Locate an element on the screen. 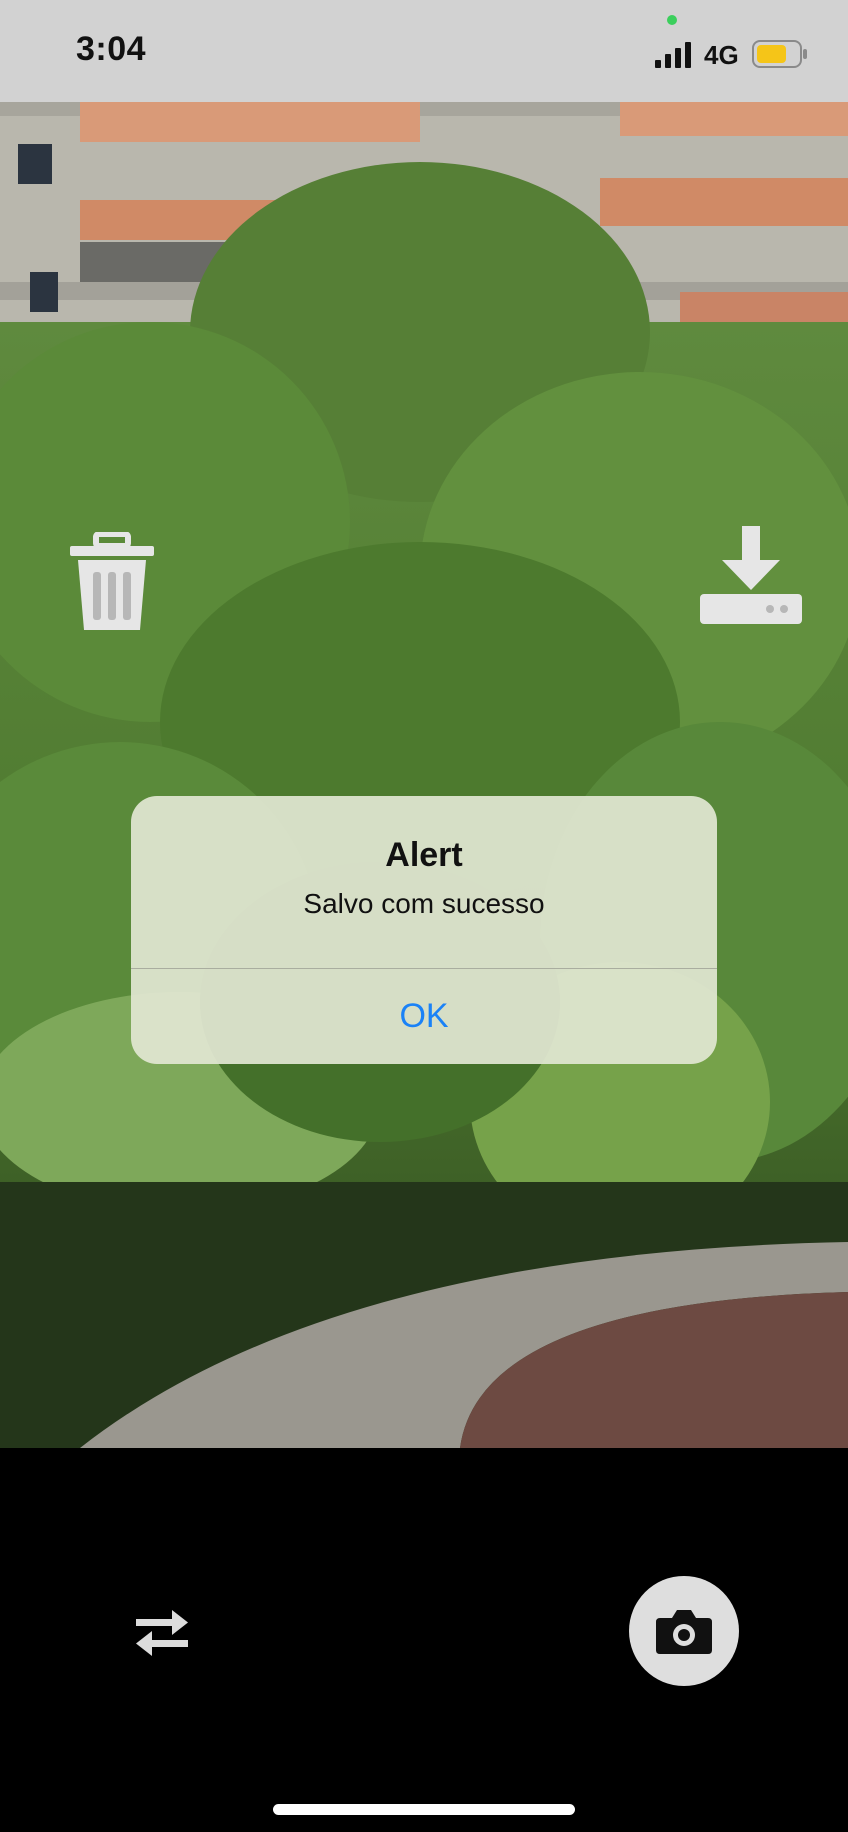 This screenshot has width=848, height=1832. camera-icon is located at coordinates (684, 1632).